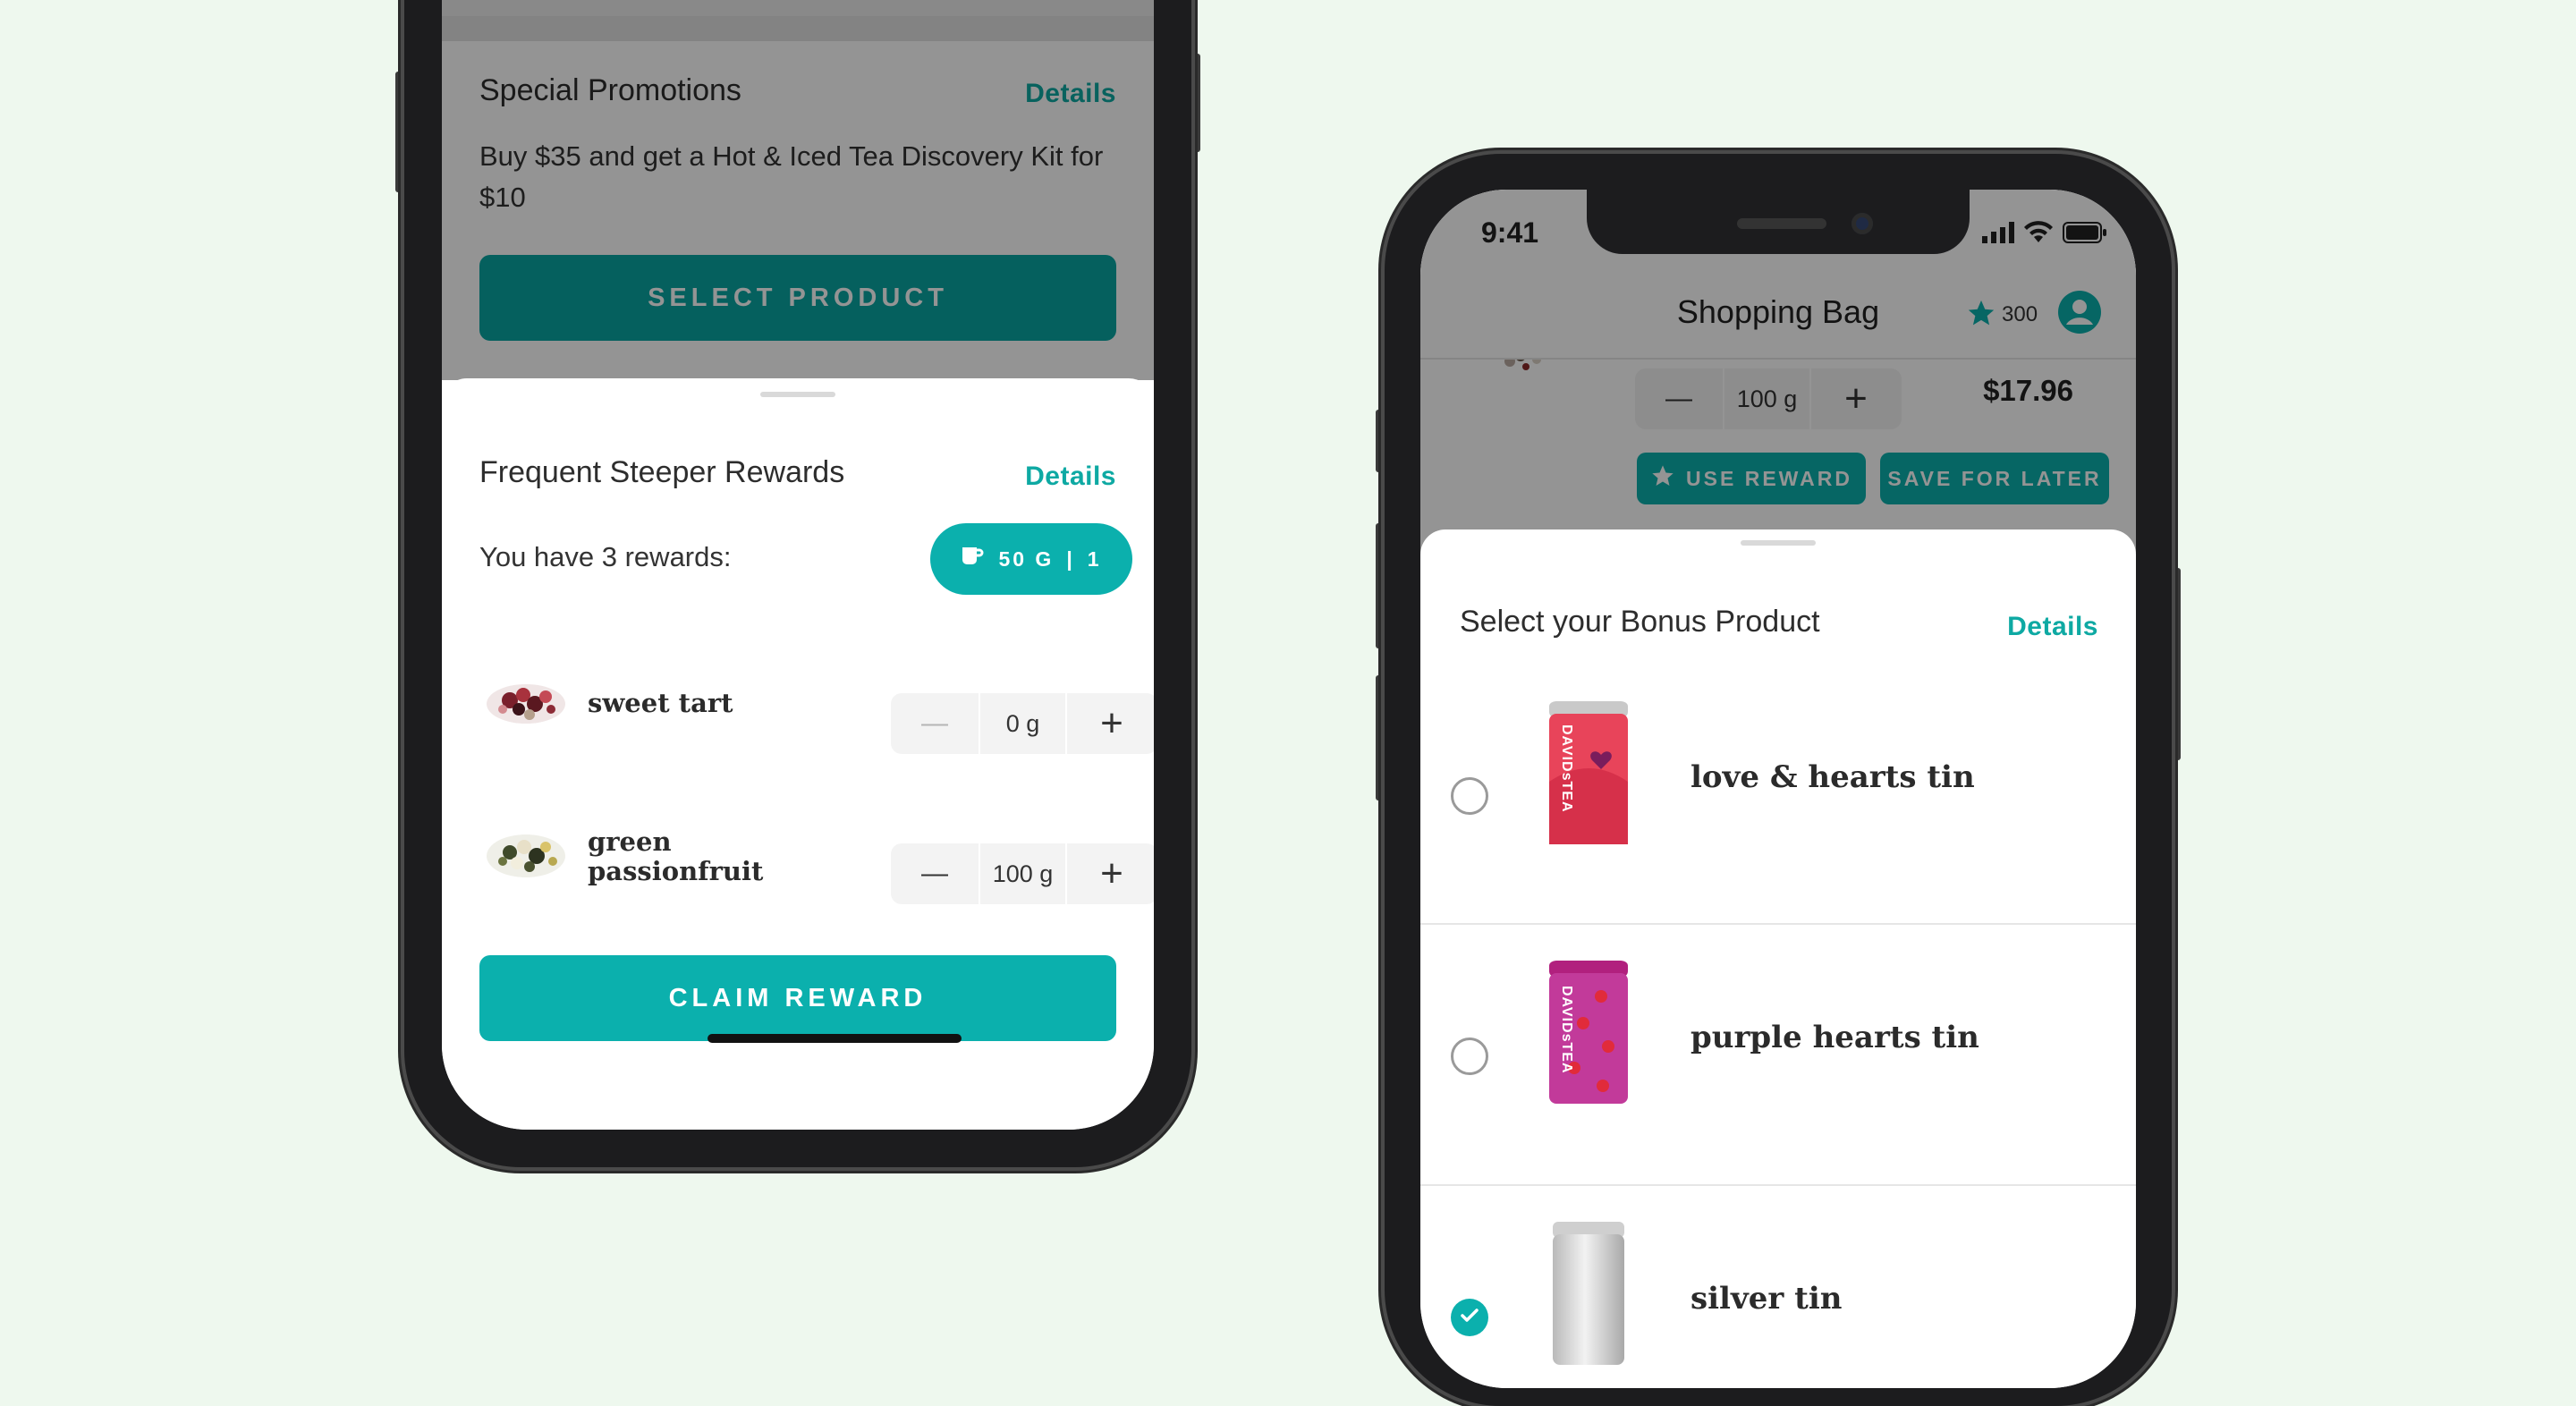 This screenshot has width=2576, height=1406. Describe the element at coordinates (605, 557) in the screenshot. I see `rewards-count: You have 3 rewards:` at that location.